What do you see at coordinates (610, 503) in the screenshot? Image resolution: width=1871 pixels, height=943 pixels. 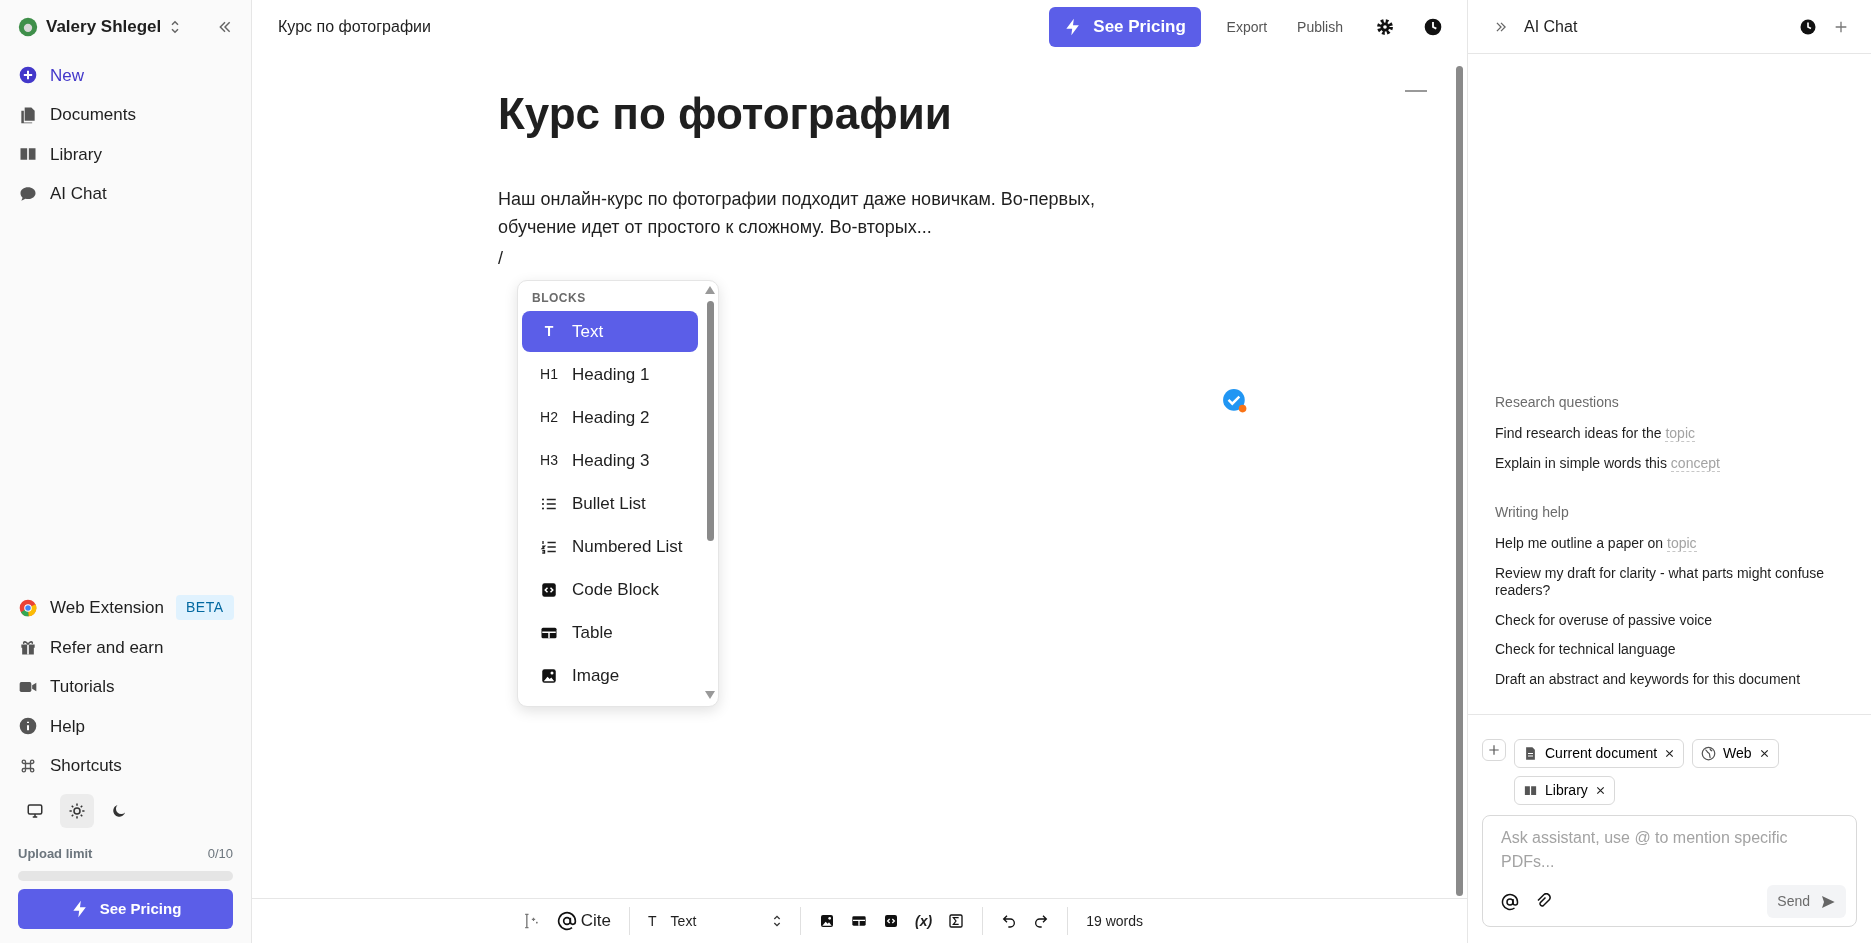 I see `menu-item: Bullet List` at bounding box center [610, 503].